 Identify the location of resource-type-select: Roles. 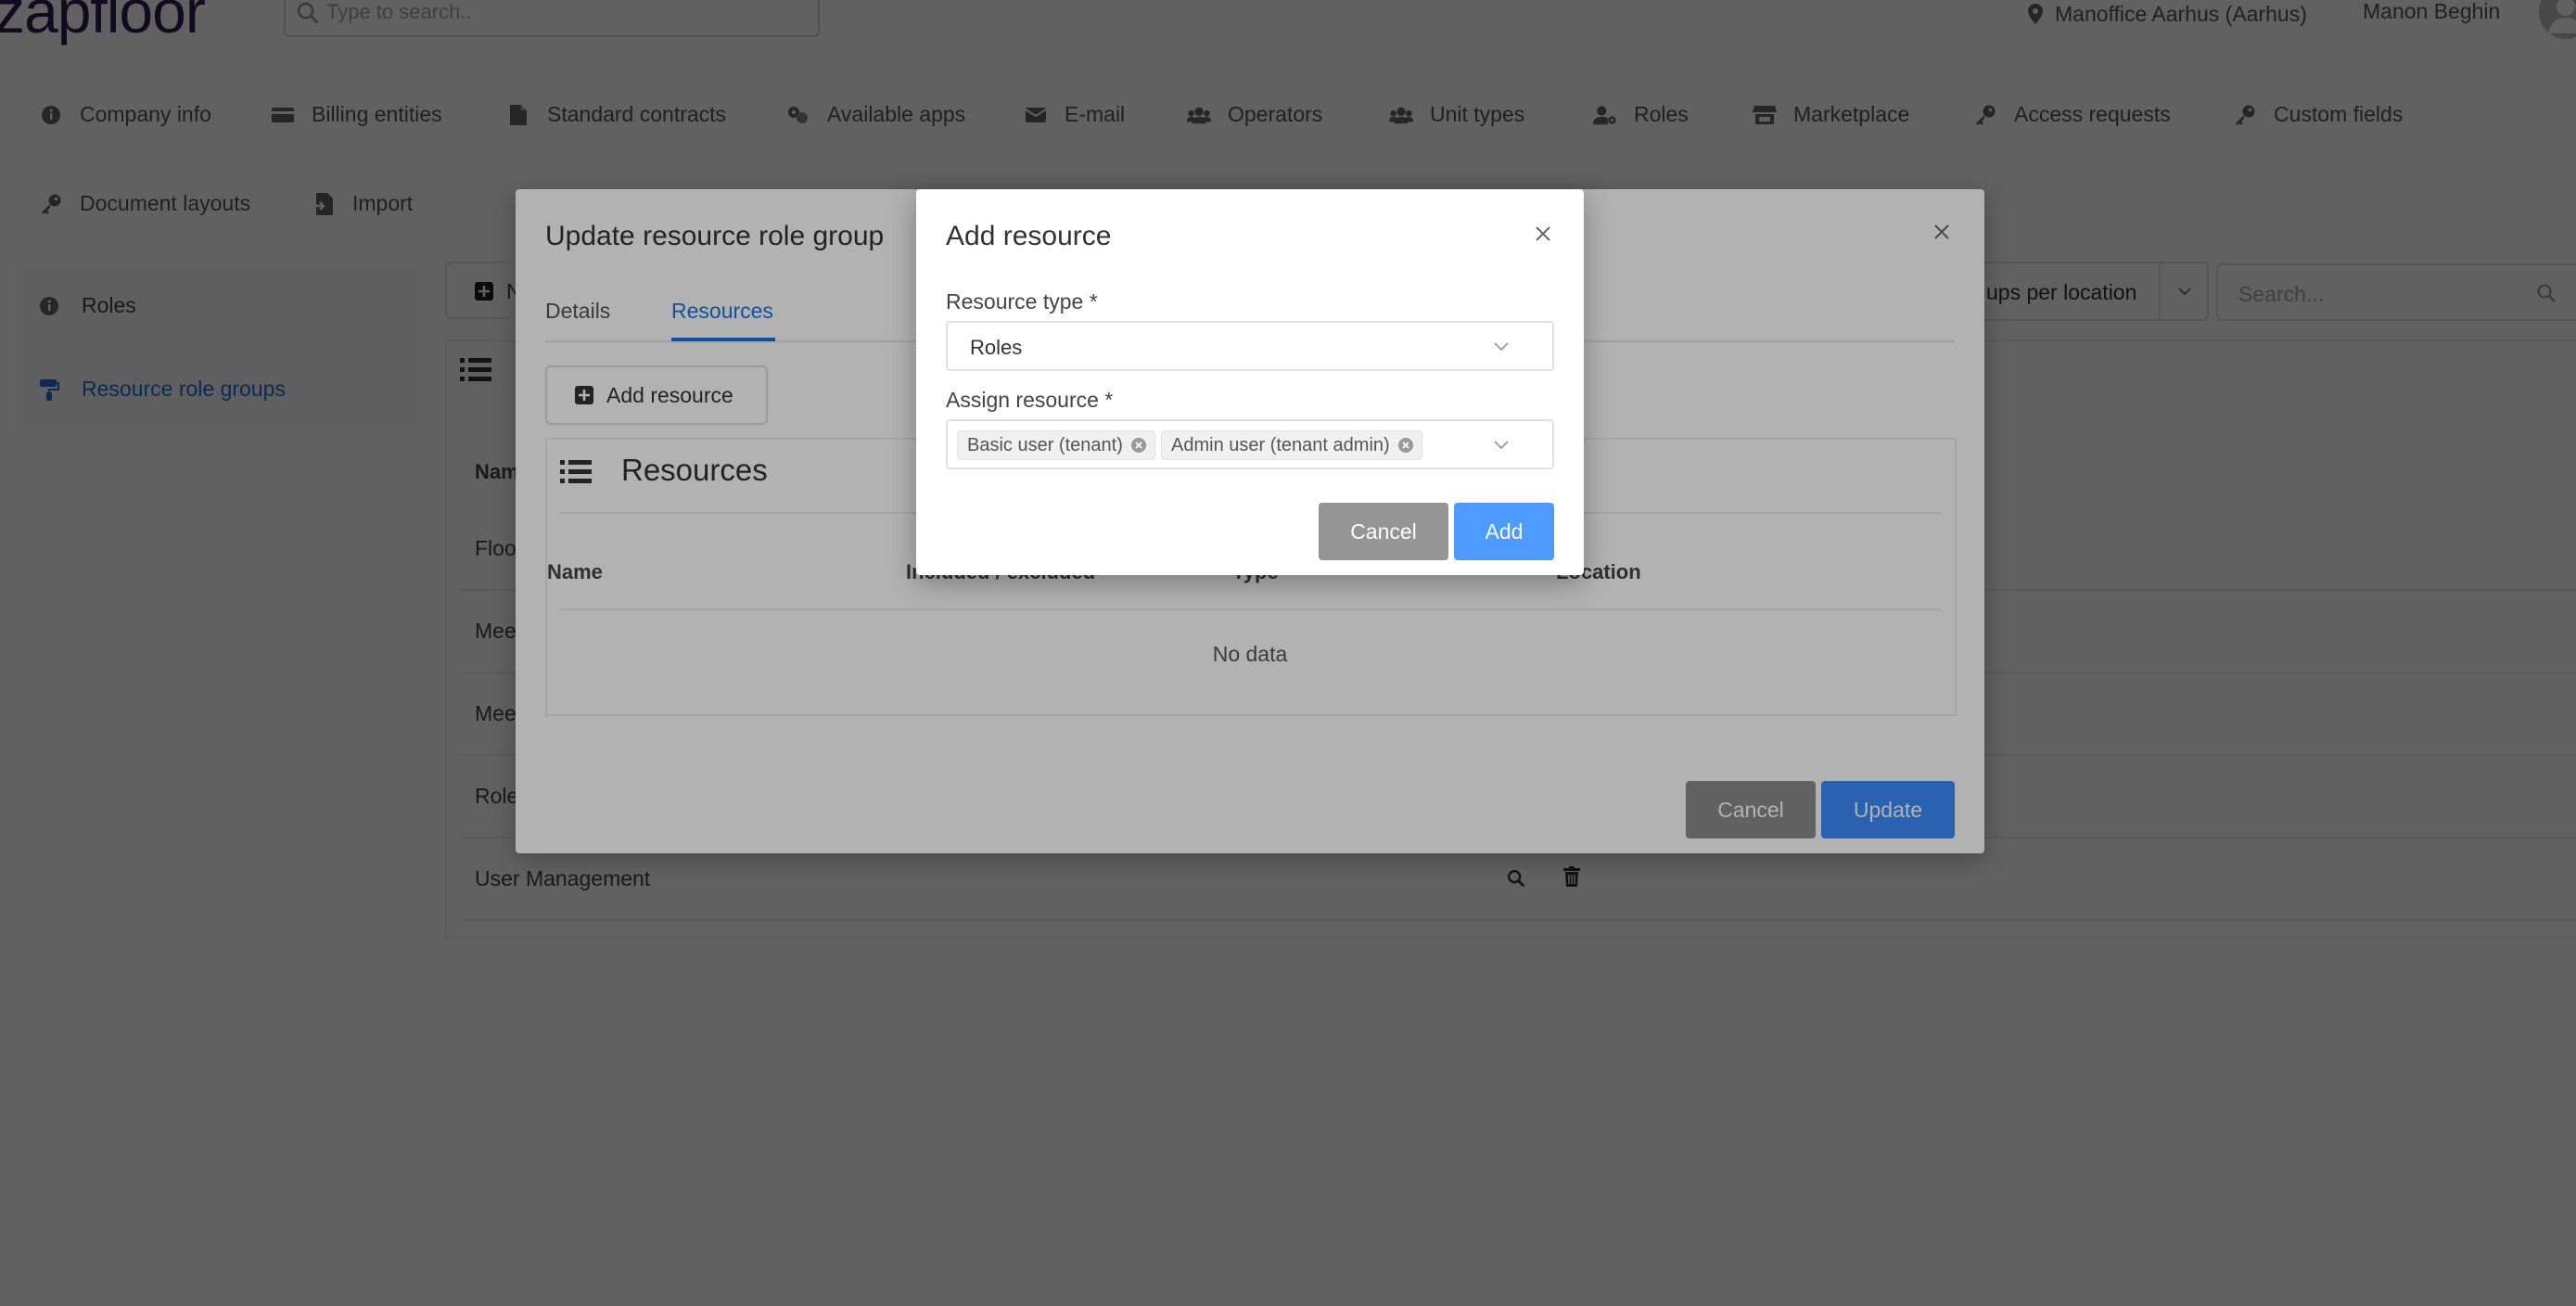
(1250, 346).